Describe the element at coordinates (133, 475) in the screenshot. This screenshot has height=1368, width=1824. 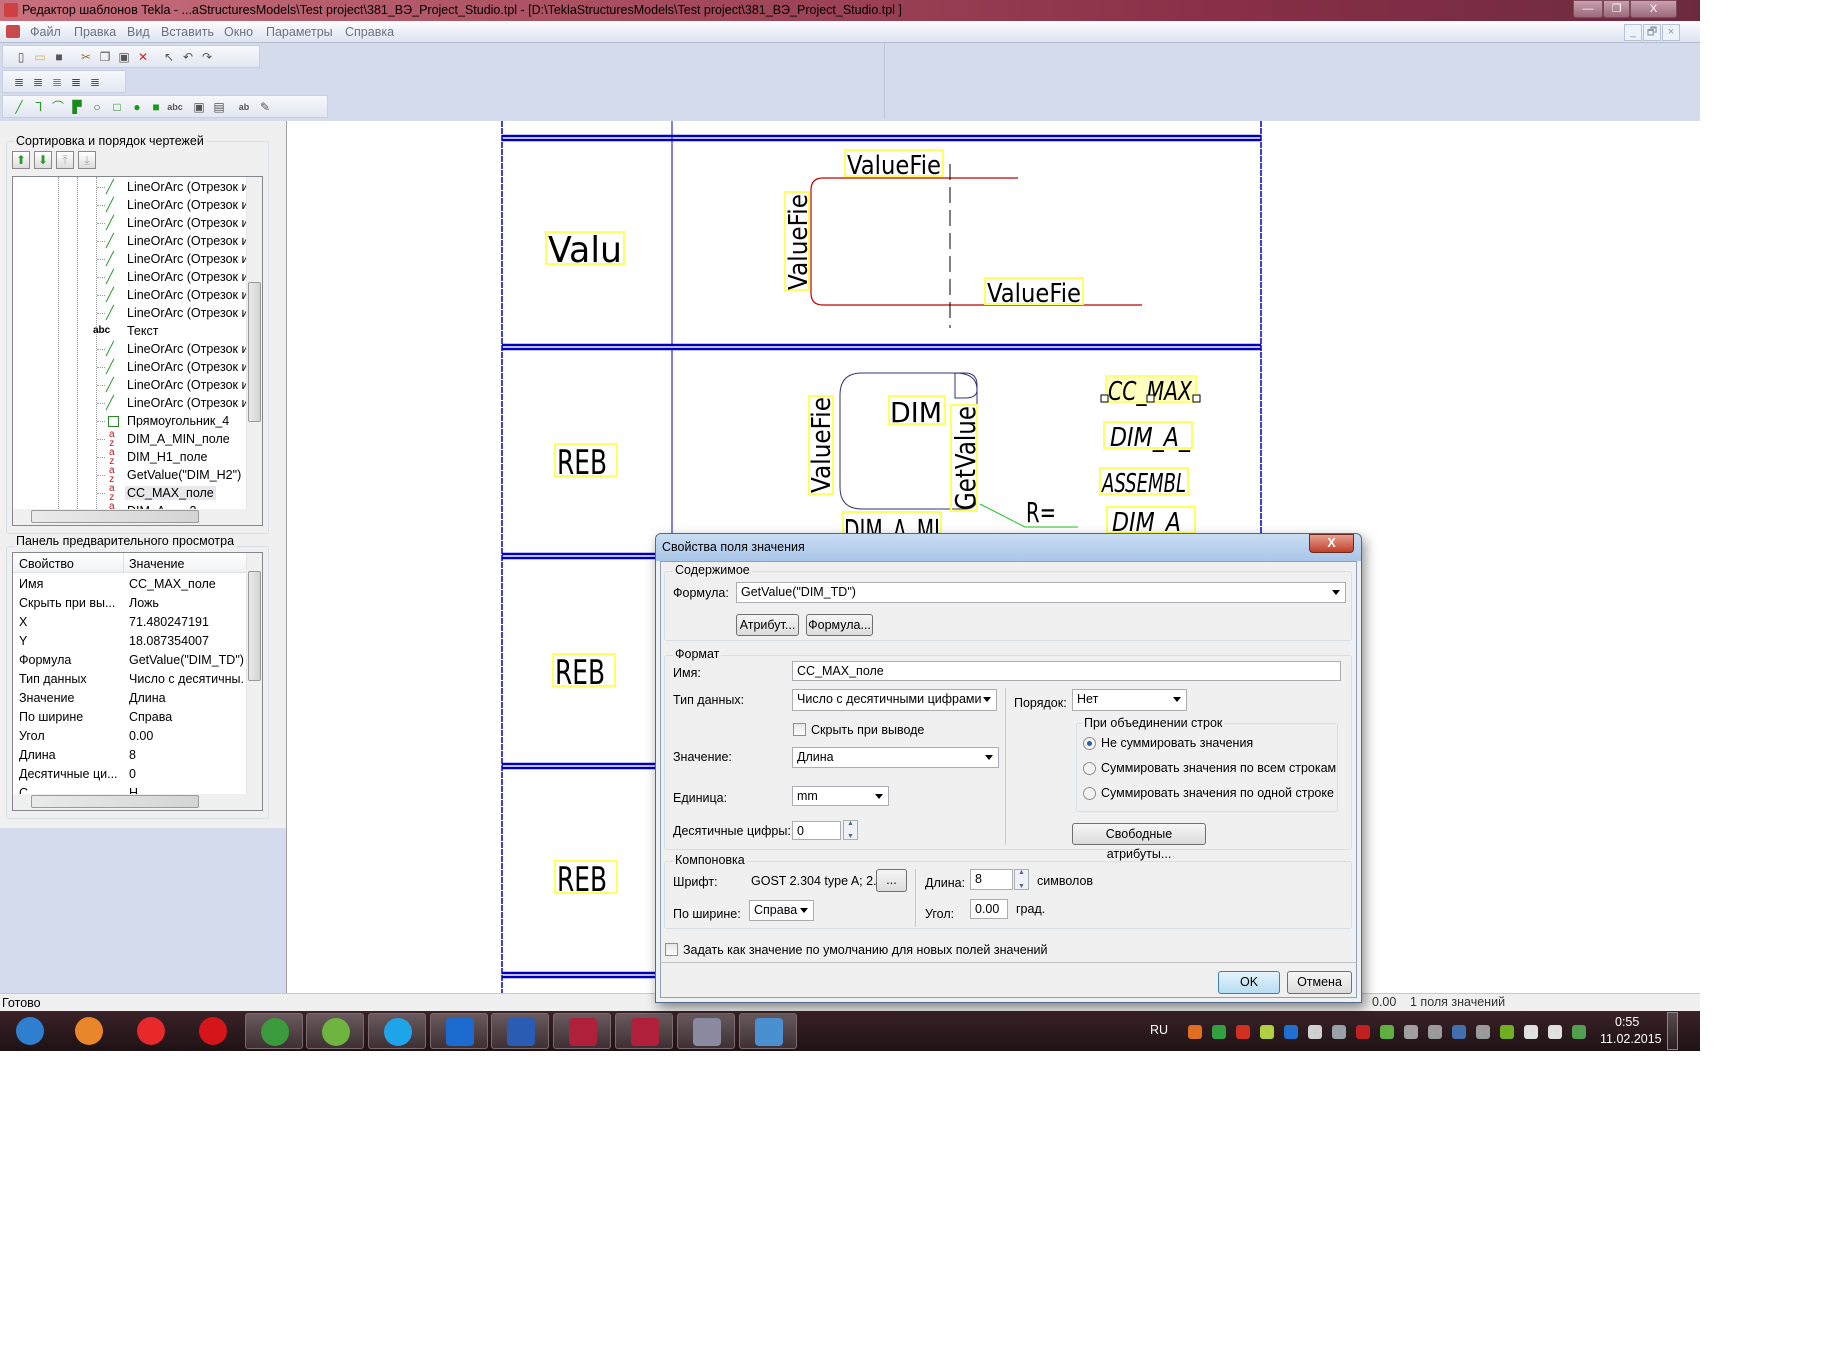
I see `tree-item: a z GetValue("DIM_H2")` at that location.